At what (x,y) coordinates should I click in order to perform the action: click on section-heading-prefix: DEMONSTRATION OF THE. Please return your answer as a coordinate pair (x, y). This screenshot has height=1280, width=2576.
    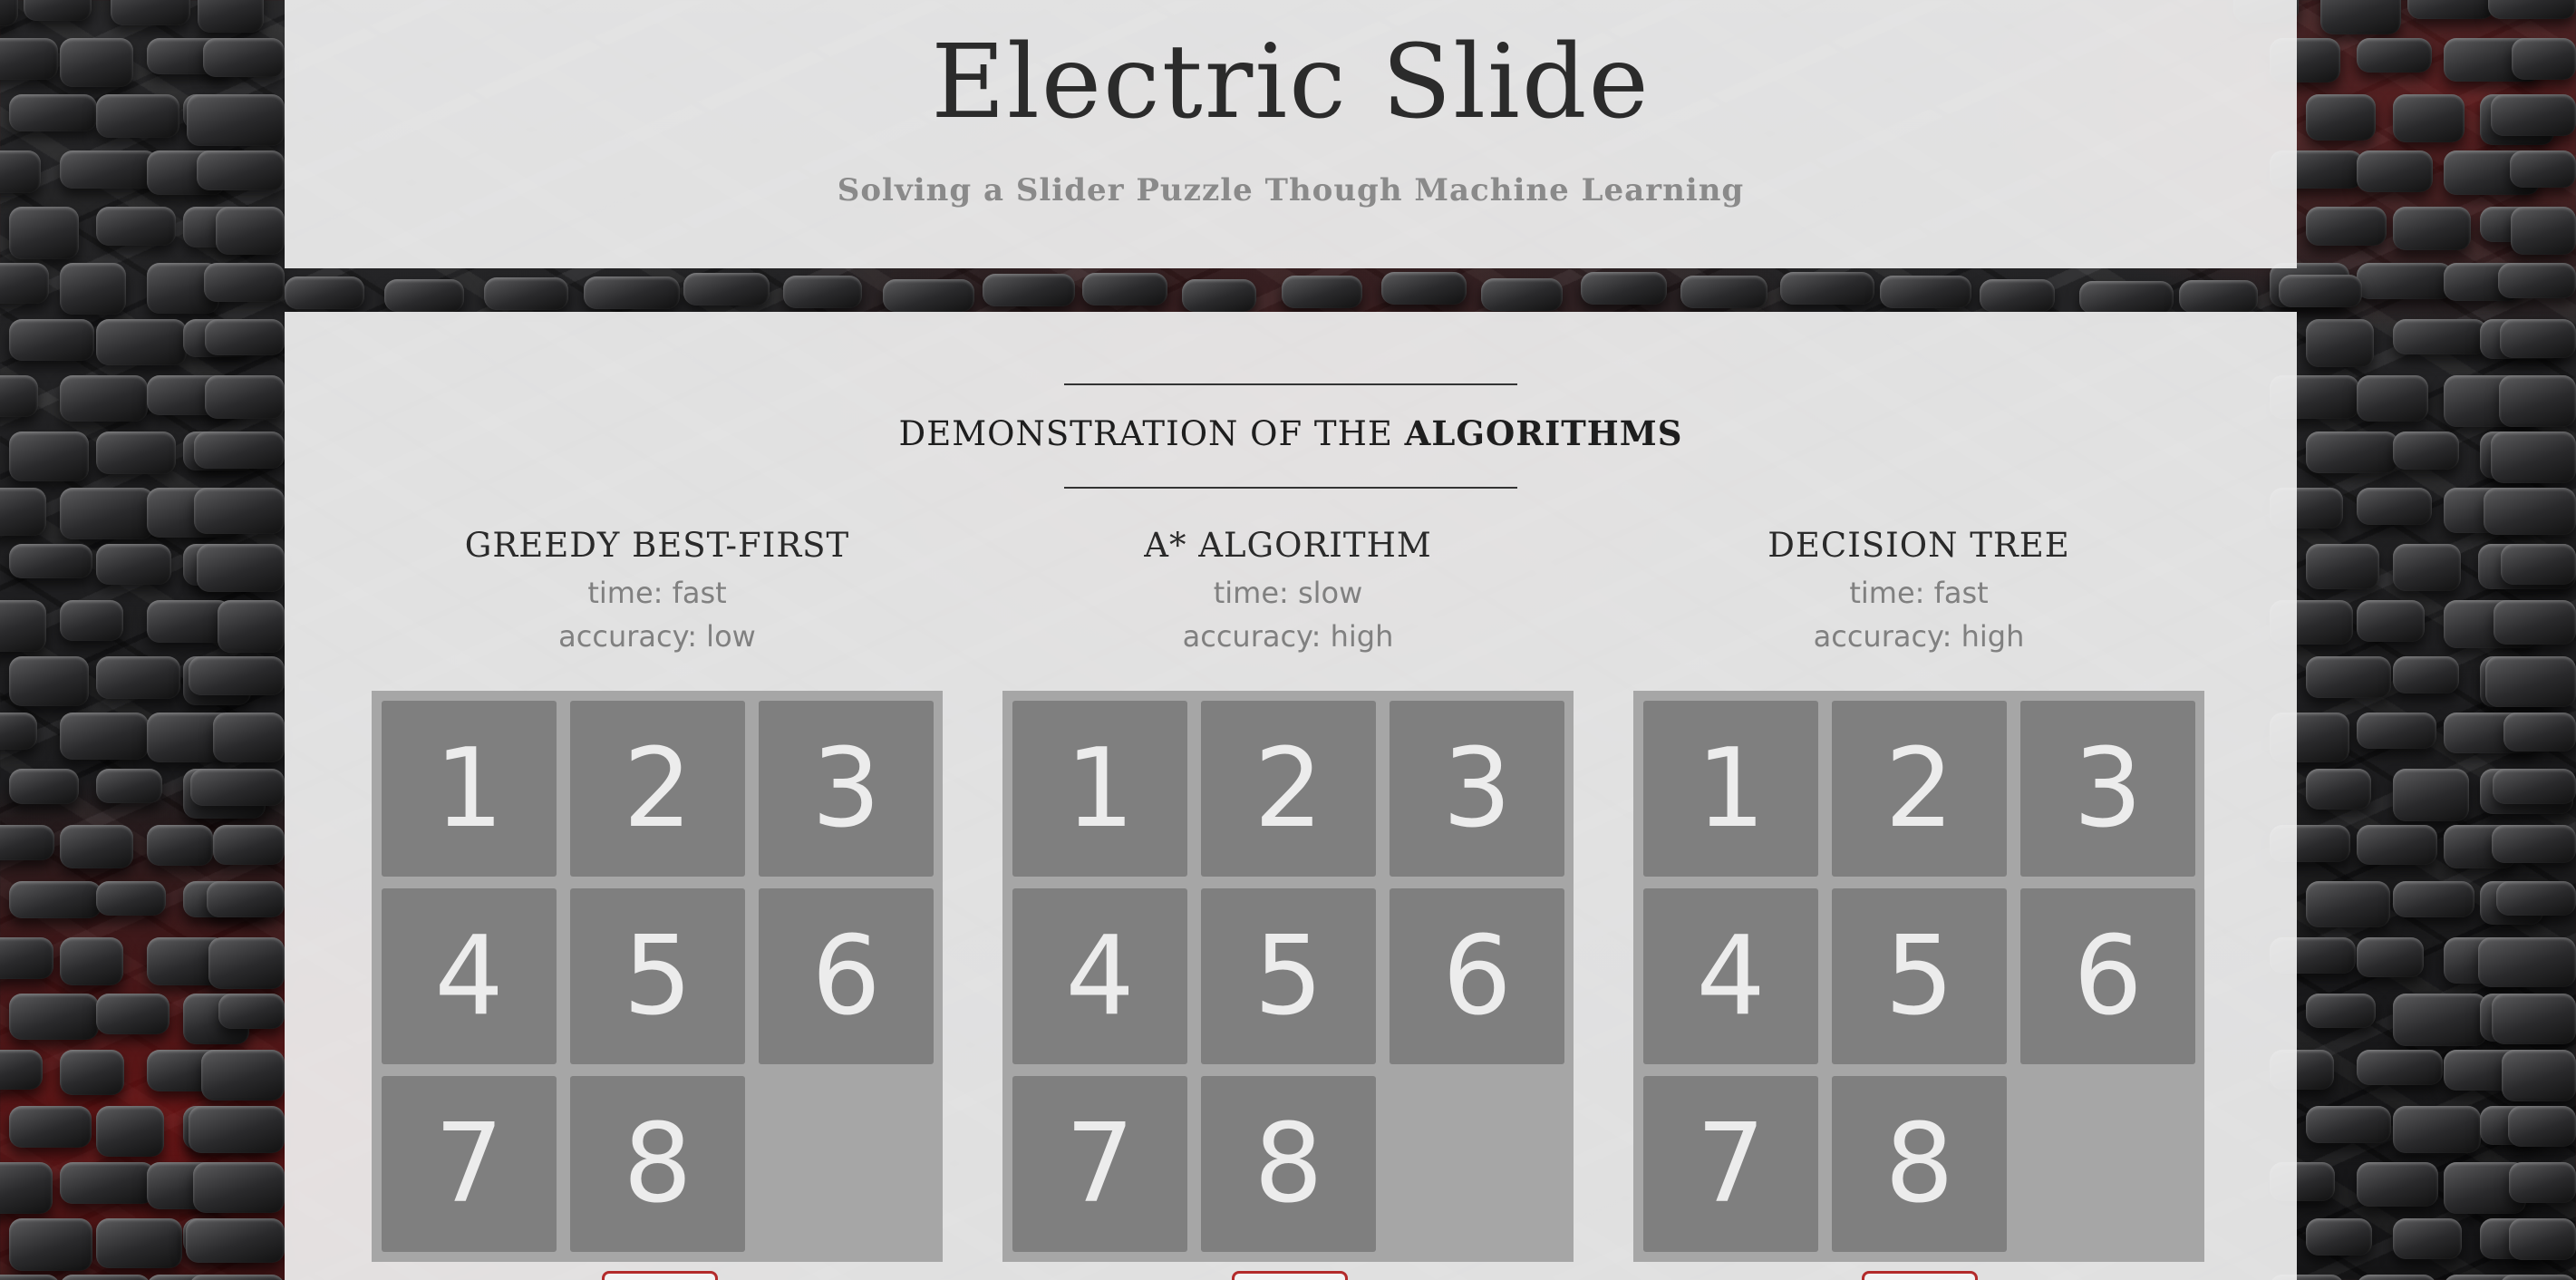
    Looking at the image, I should click on (1151, 433).